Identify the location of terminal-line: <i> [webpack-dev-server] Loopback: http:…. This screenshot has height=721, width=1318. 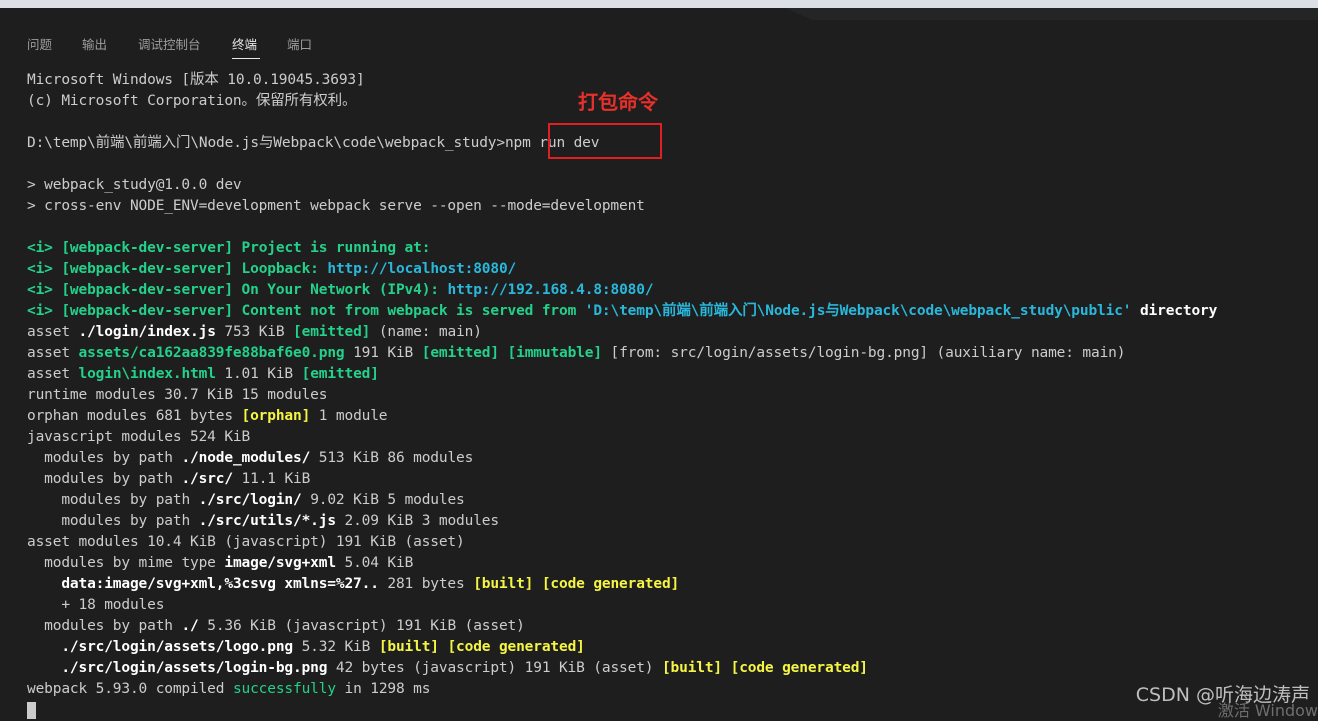
(272, 269).